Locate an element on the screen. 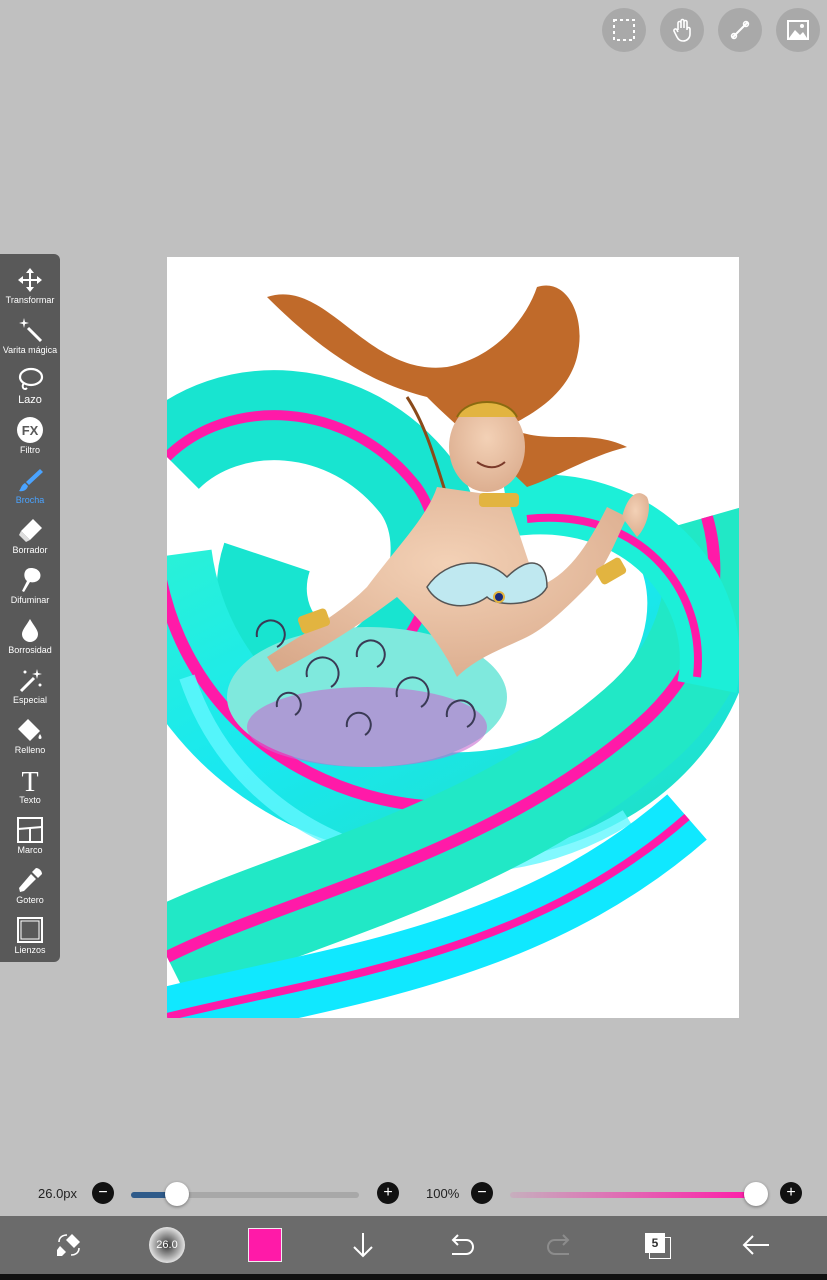 The height and width of the screenshot is (1280, 827). tool-label: Gotero is located at coordinates (30, 900).